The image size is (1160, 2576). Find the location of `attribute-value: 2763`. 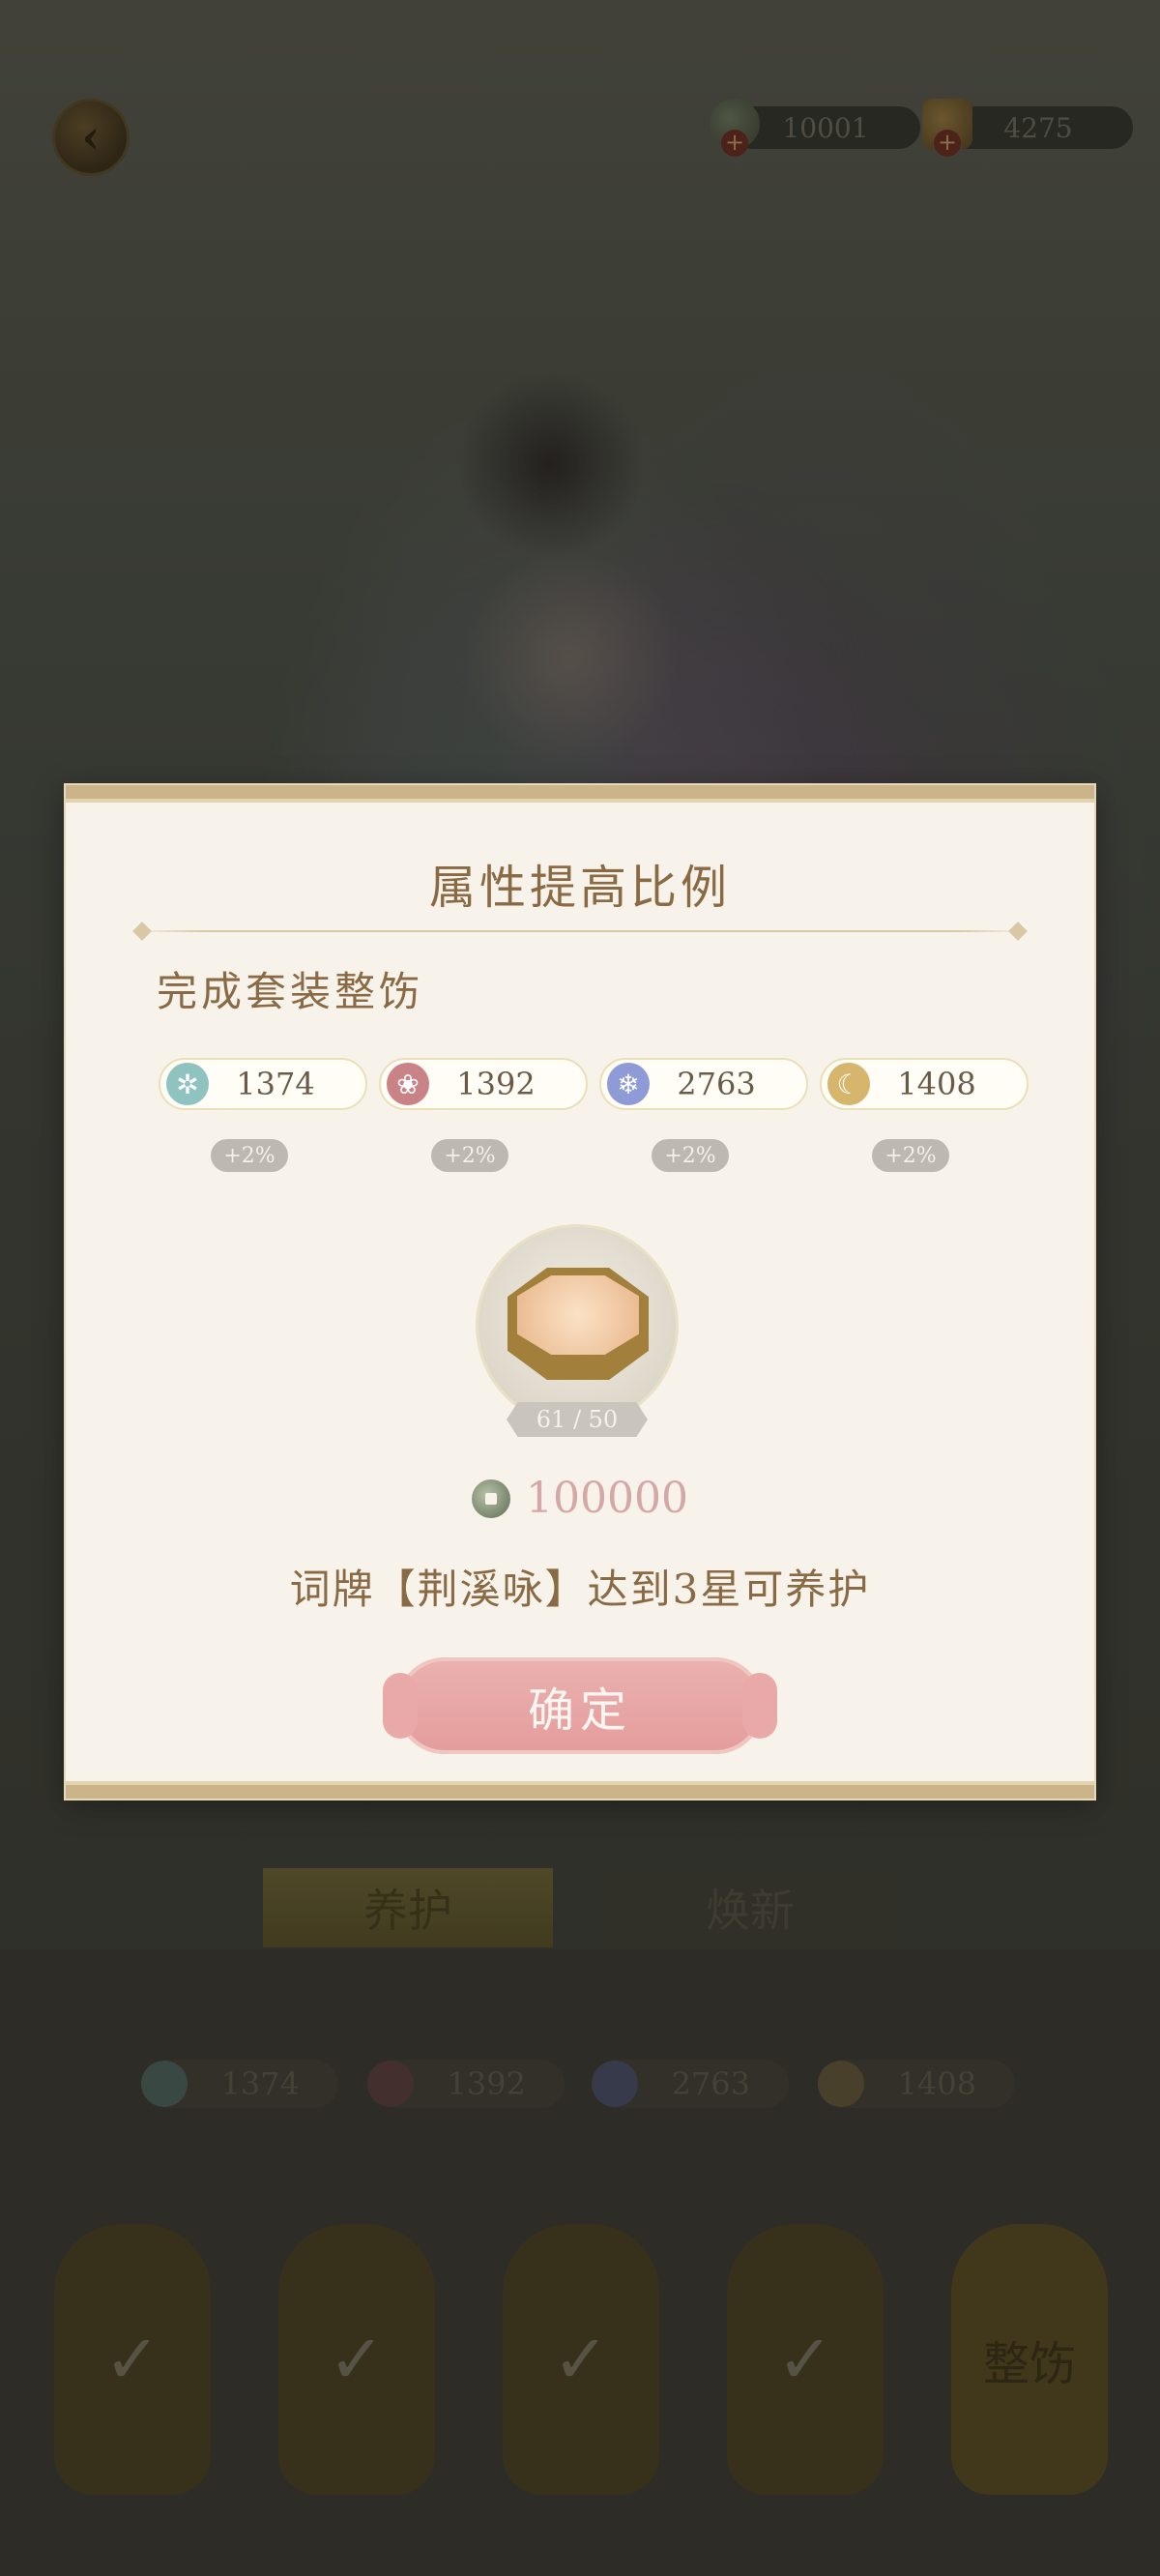

attribute-value: 2763 is located at coordinates (716, 1084).